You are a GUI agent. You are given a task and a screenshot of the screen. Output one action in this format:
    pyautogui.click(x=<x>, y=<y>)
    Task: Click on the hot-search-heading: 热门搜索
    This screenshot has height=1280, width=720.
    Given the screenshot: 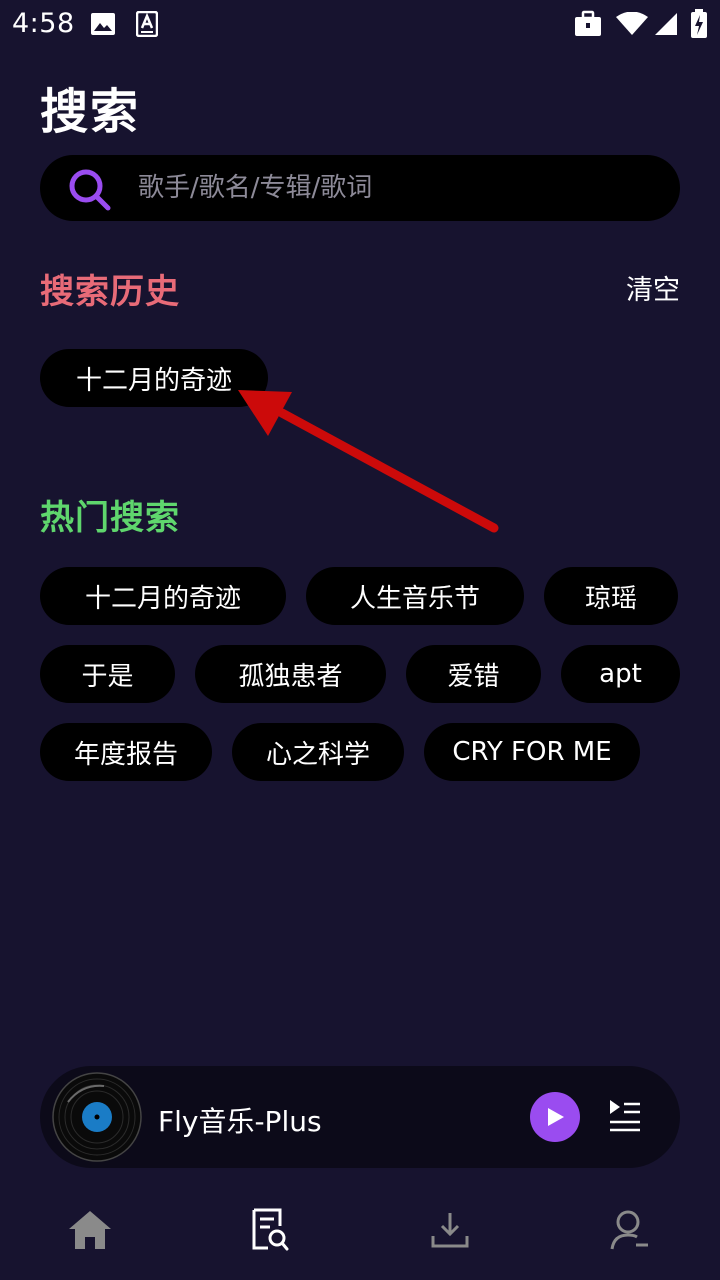 What is the action you would take?
    pyautogui.click(x=110, y=518)
    